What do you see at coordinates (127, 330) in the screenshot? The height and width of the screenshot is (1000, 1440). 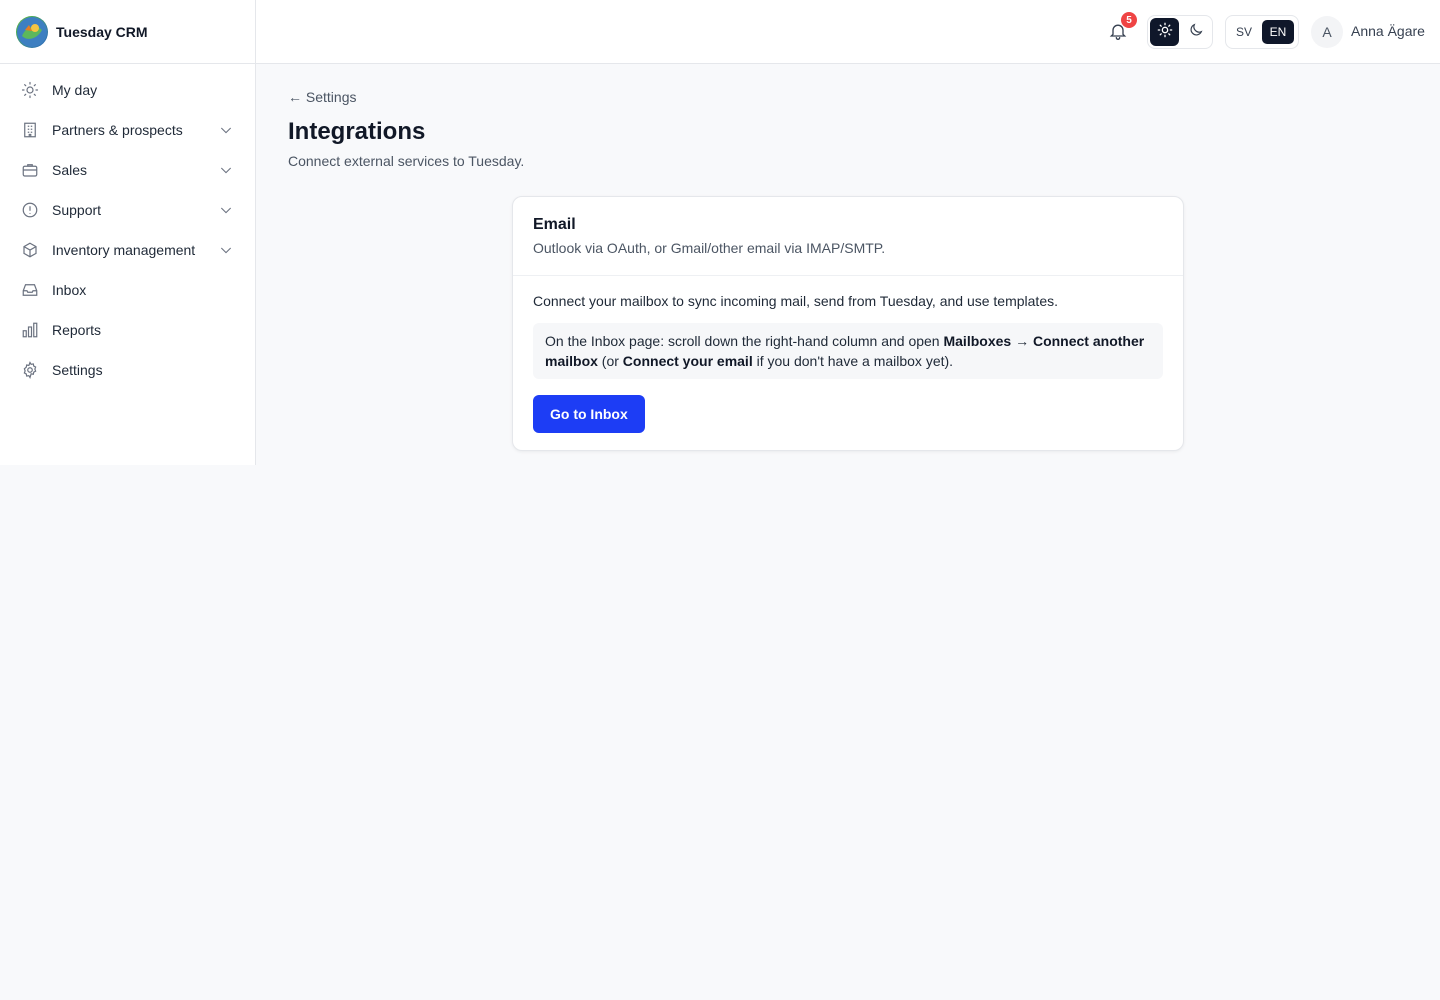 I see `sidebar-item-reports: Reports` at bounding box center [127, 330].